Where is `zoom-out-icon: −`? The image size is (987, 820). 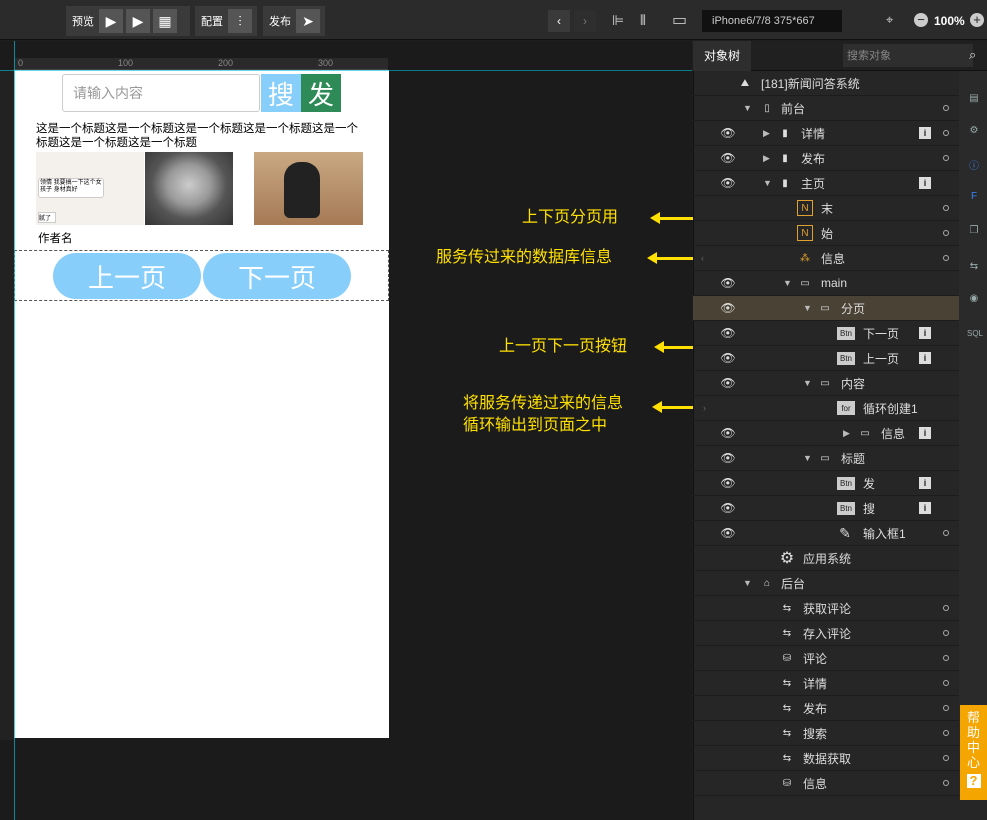 zoom-out-icon: − is located at coordinates (921, 20).